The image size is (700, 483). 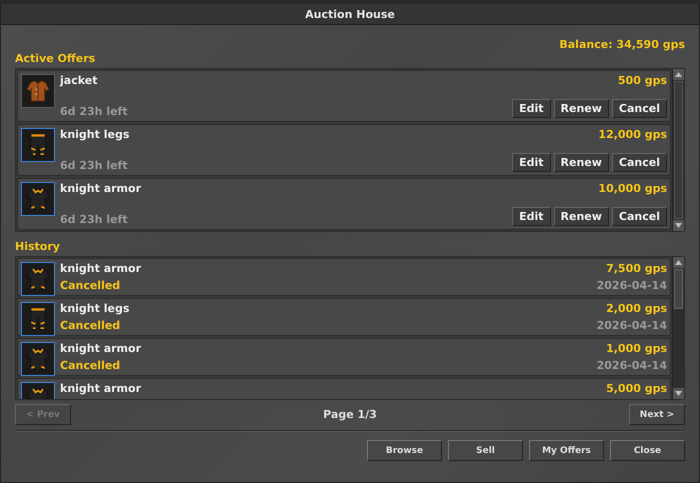 I want to click on section-heading: History, so click(x=38, y=246).